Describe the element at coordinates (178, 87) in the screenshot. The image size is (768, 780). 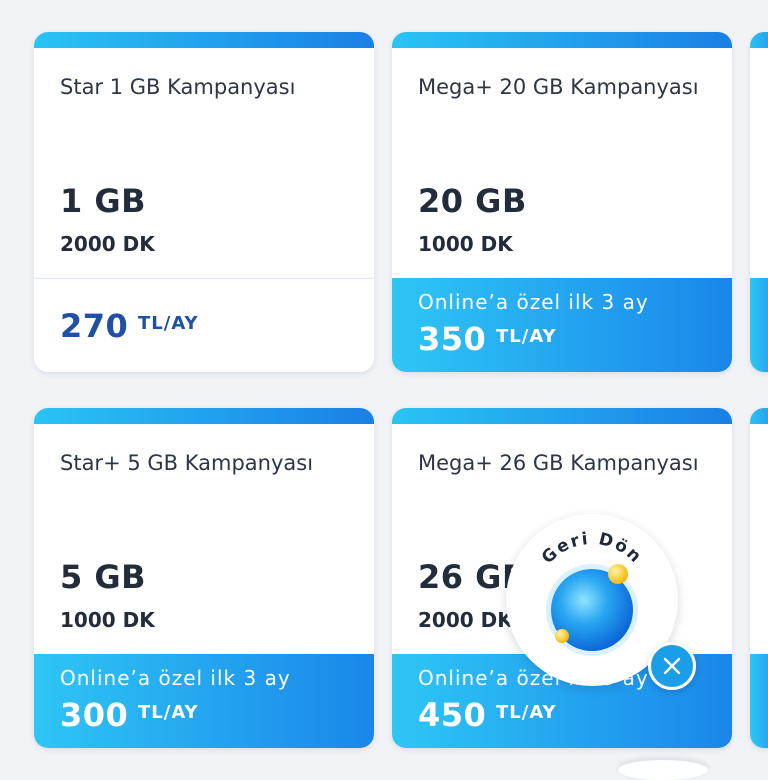
I see `plan-title: Star 1 GB Kampanyası` at that location.